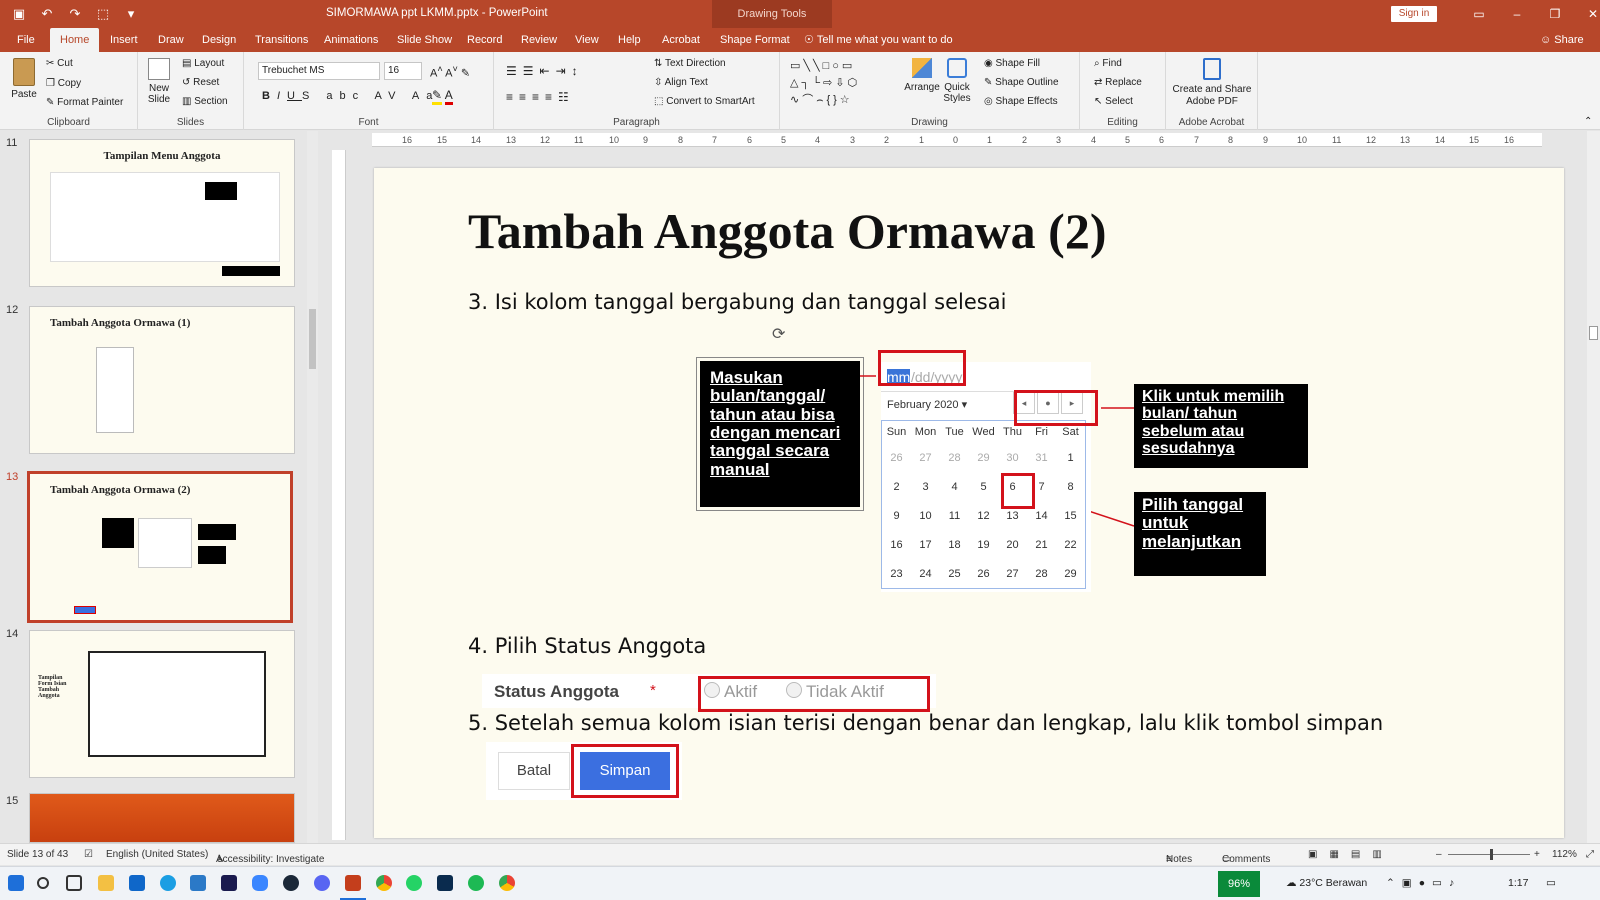  I want to click on font-format-buttons: BIUS abc AV Aa, so click(350, 96).